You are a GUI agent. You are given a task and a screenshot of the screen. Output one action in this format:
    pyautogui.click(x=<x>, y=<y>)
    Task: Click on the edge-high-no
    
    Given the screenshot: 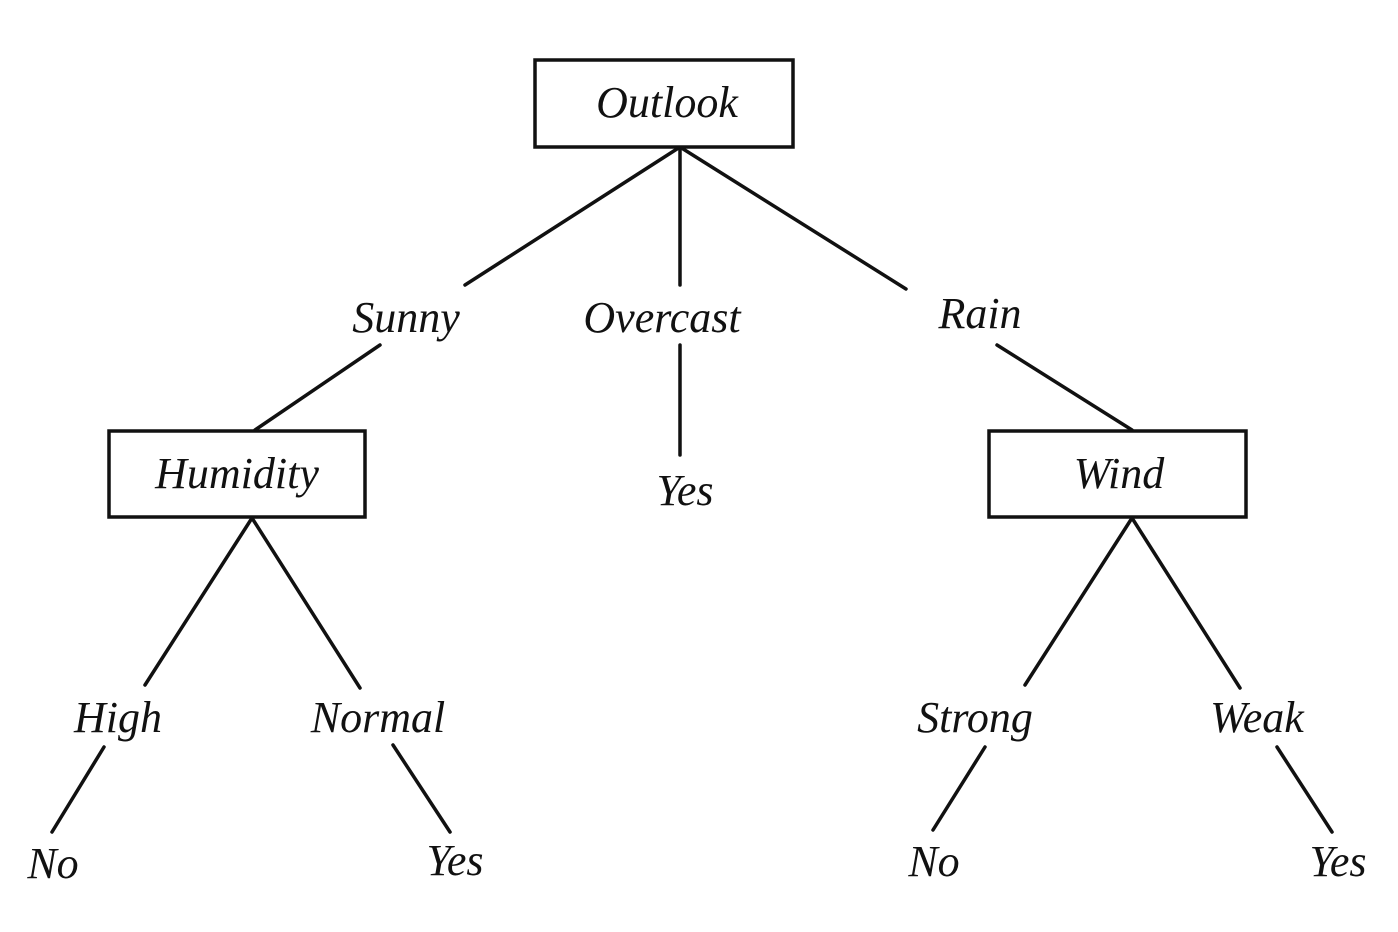 What is the action you would take?
    pyautogui.click(x=78, y=789)
    